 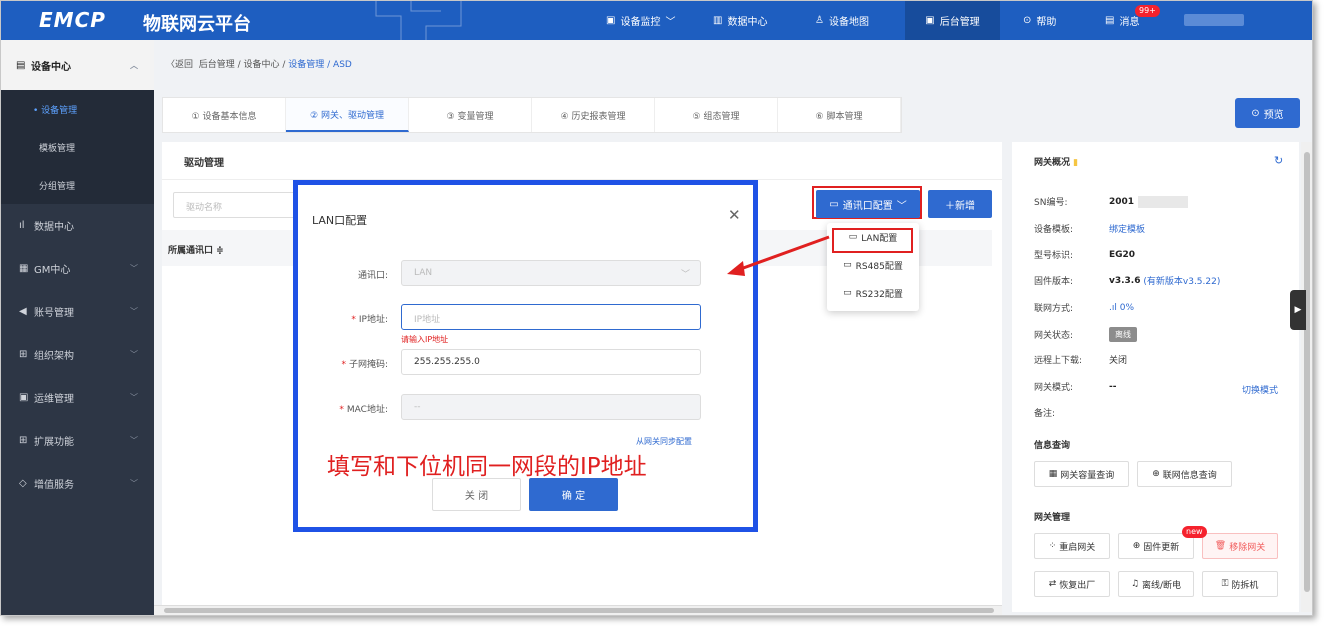 I want to click on switch-mode-link: 切换模式, so click(x=1260, y=389).